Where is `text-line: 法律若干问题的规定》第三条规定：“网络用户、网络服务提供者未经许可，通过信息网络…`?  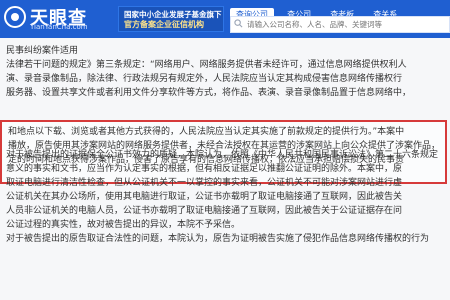
text-line: 法律若干问题的规定》第三条规定：“网络用户、网络服务提供者未经许可，通过信息网络… is located at coordinates (206, 65).